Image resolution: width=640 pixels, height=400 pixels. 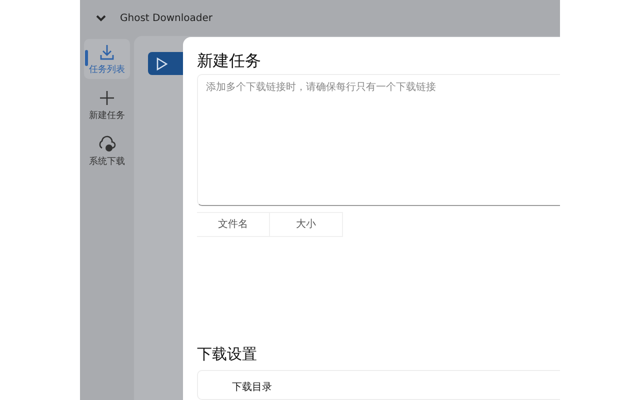 I want to click on plus-icon, so click(x=107, y=98).